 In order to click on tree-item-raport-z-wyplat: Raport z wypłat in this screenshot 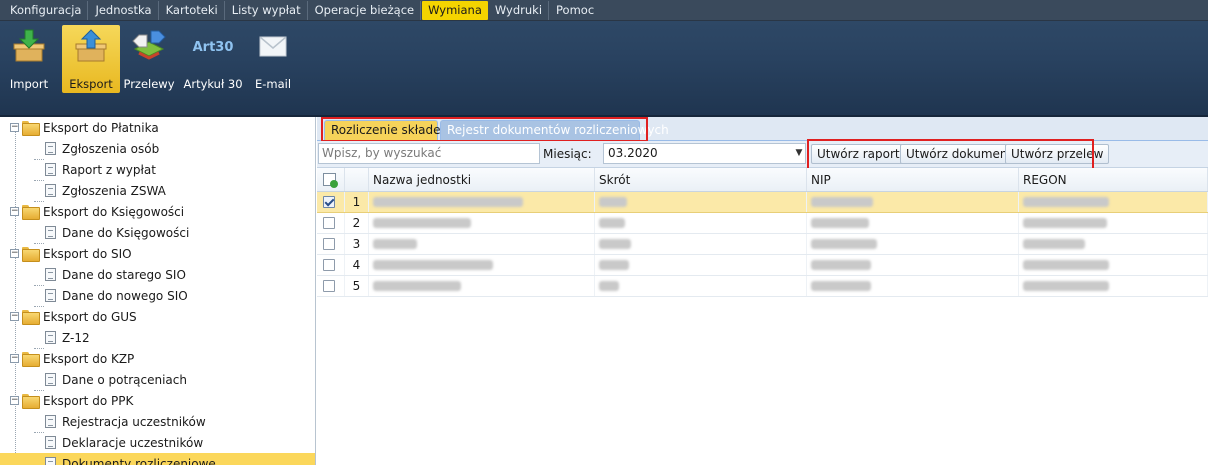, I will do `click(157, 170)`.